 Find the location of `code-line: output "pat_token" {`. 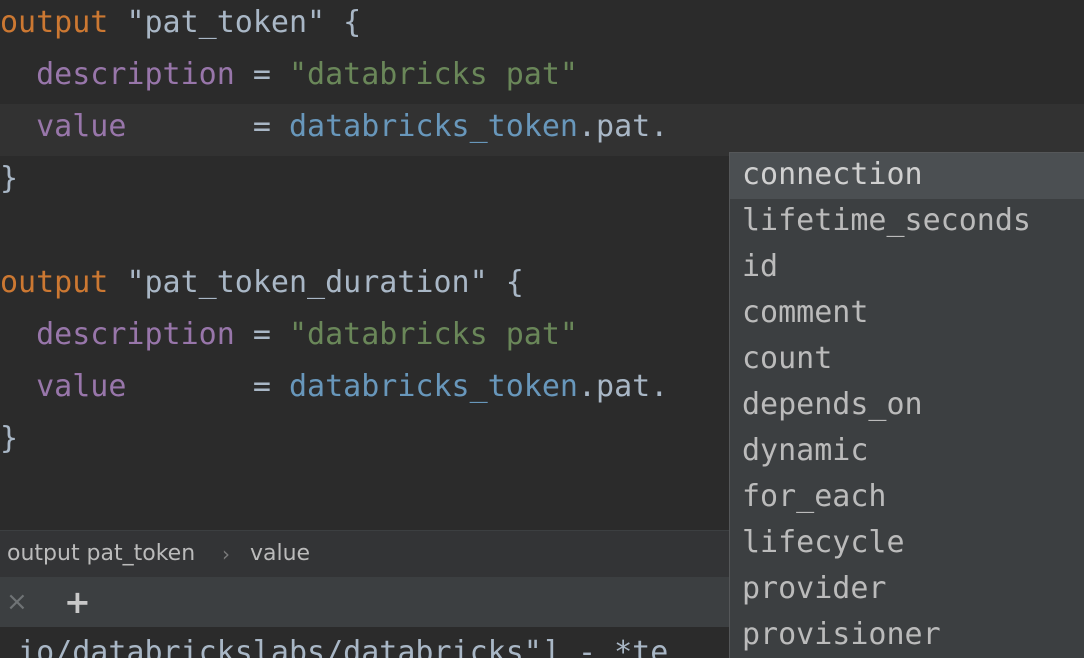

code-line: output "pat_token" { is located at coordinates (542, 26).